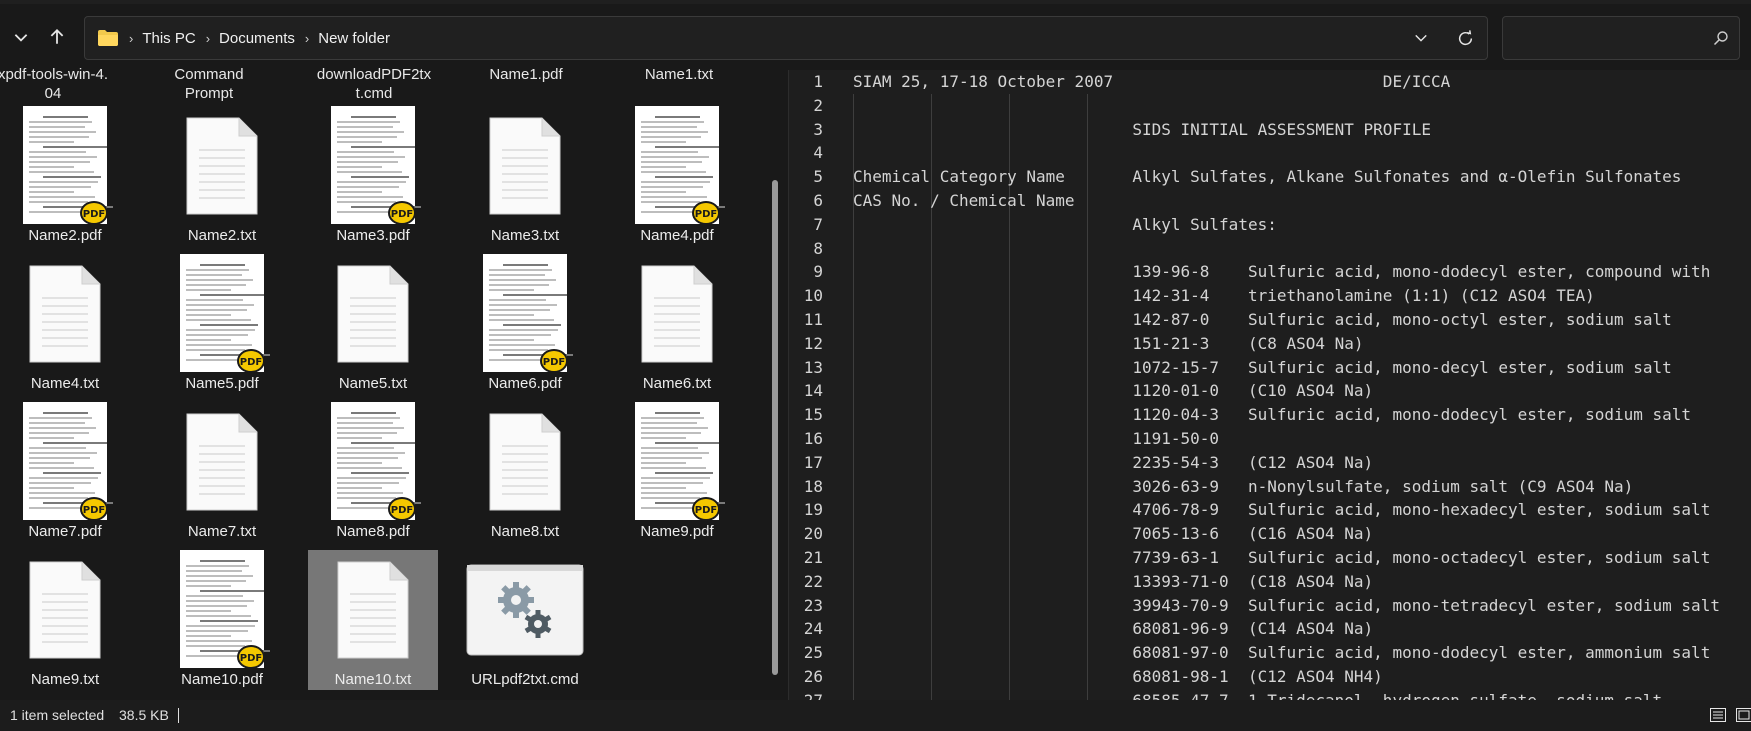 This screenshot has height=731, width=1751. What do you see at coordinates (354, 38) in the screenshot?
I see `breadcrumb-new-folder: New folder` at bounding box center [354, 38].